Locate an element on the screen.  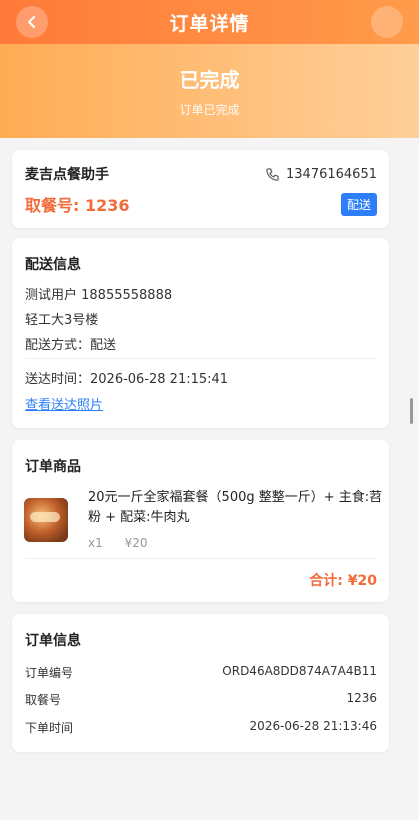
info-row-order-time: 下单时间 2026-06-28 21:13:46 is located at coordinates (201, 727).